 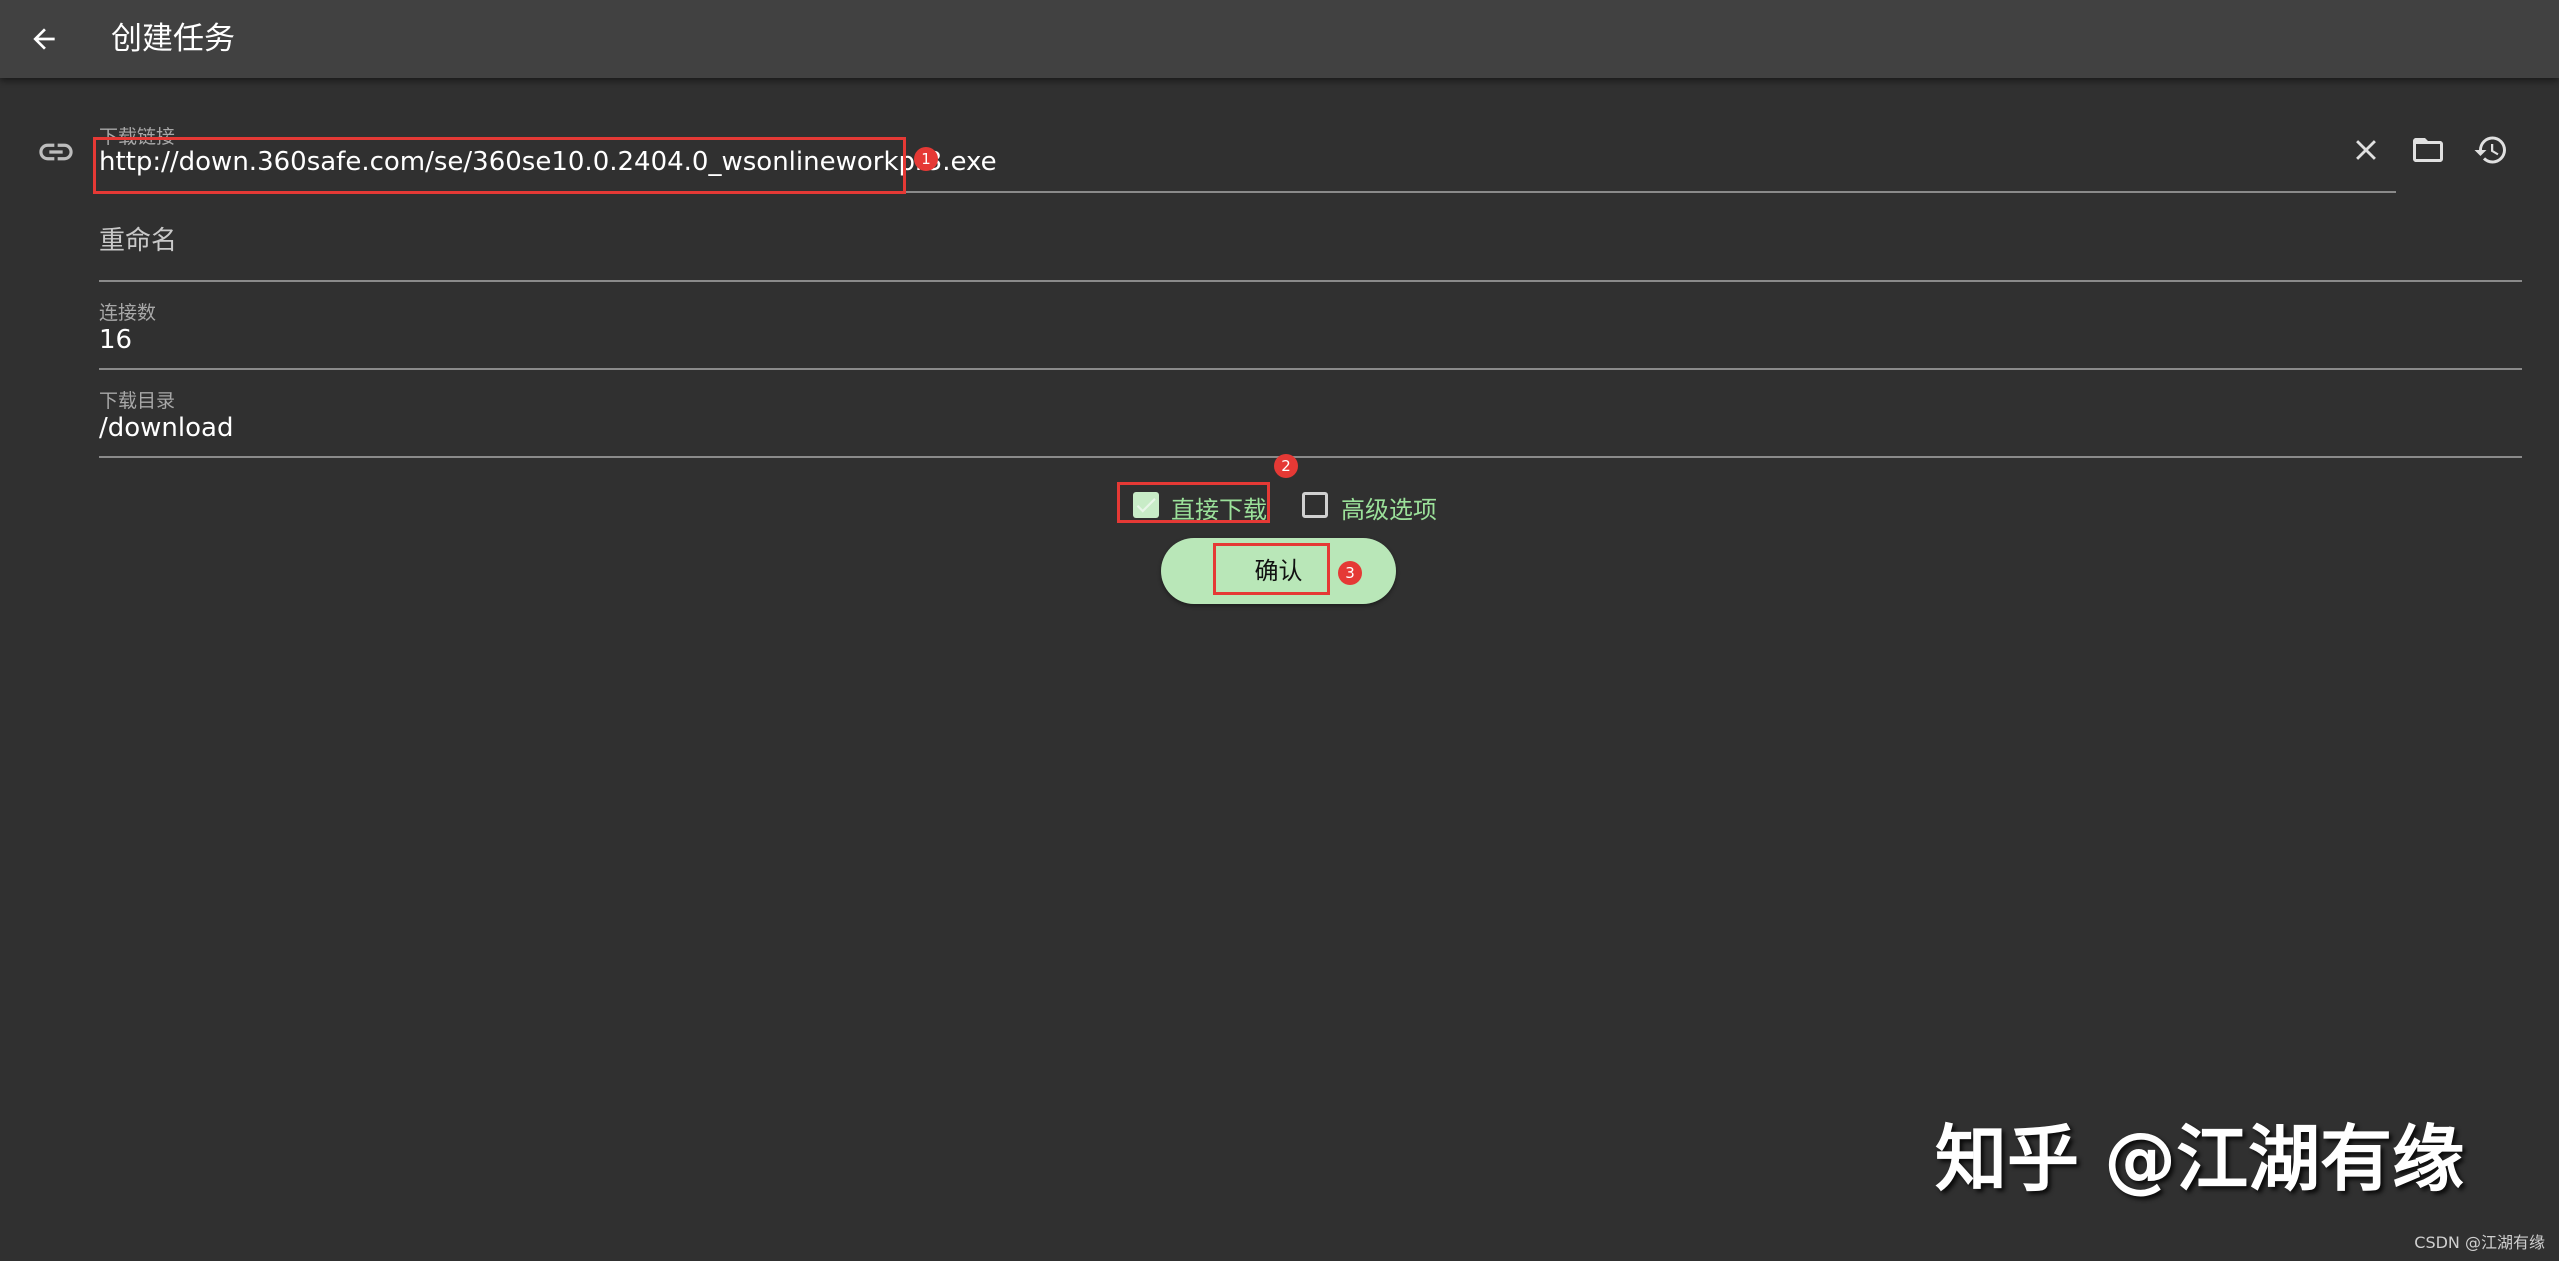 What do you see at coordinates (1350, 573) in the screenshot?
I see `annotation-badge-3: 3` at bounding box center [1350, 573].